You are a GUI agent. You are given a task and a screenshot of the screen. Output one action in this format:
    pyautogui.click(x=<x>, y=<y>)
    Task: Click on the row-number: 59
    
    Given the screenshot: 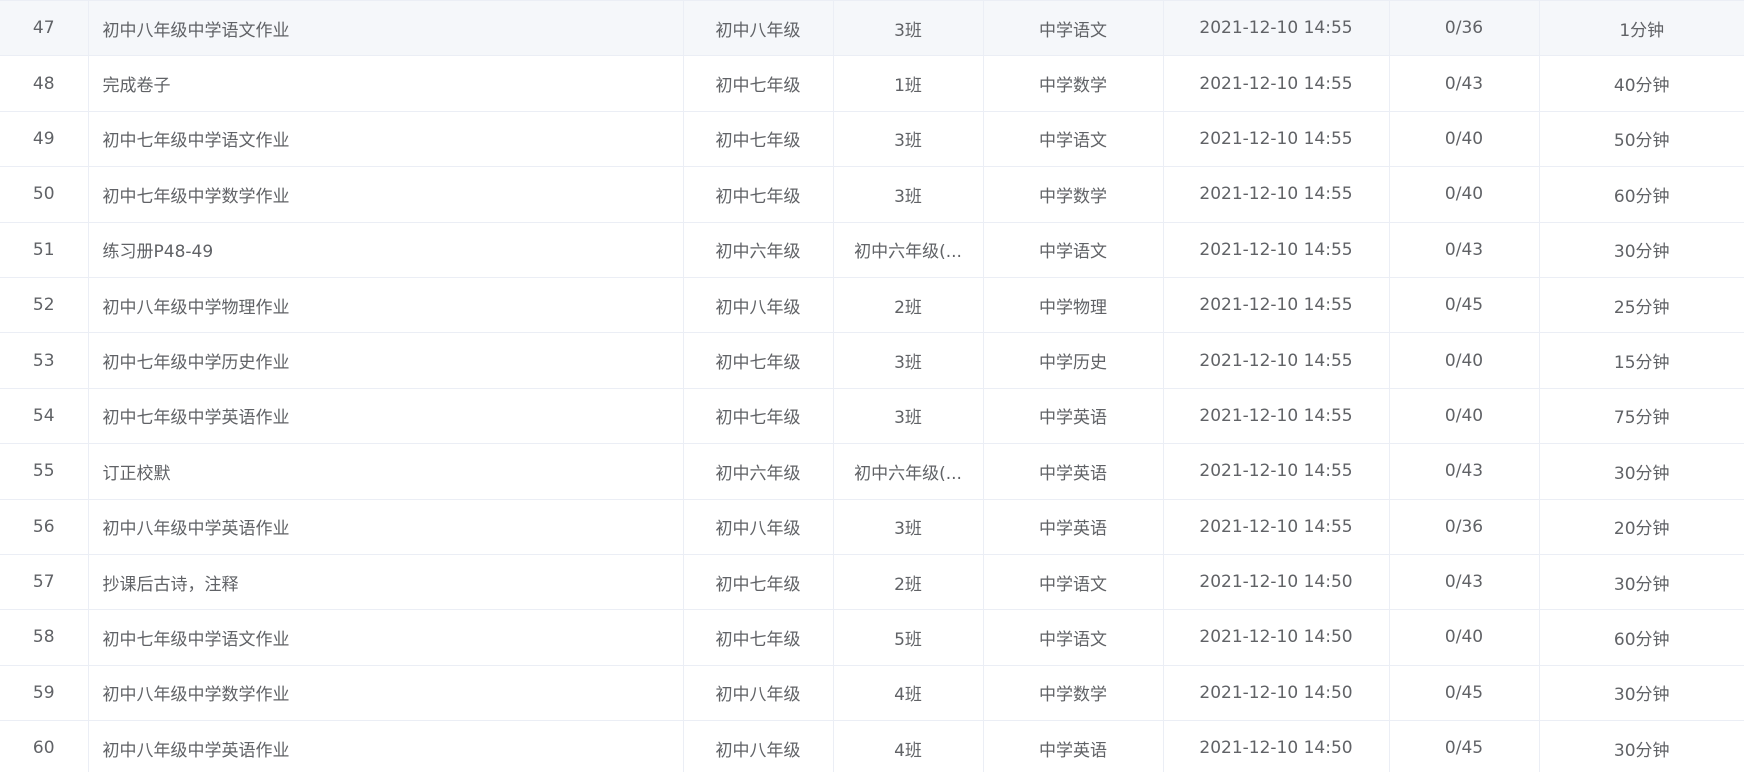 What is the action you would take?
    pyautogui.click(x=44, y=693)
    